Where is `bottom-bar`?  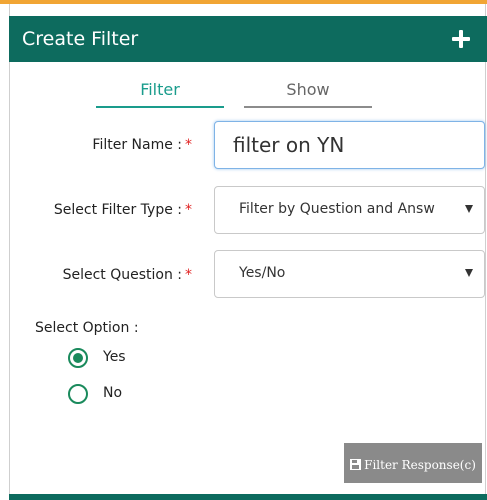
bottom-bar is located at coordinates (248, 497).